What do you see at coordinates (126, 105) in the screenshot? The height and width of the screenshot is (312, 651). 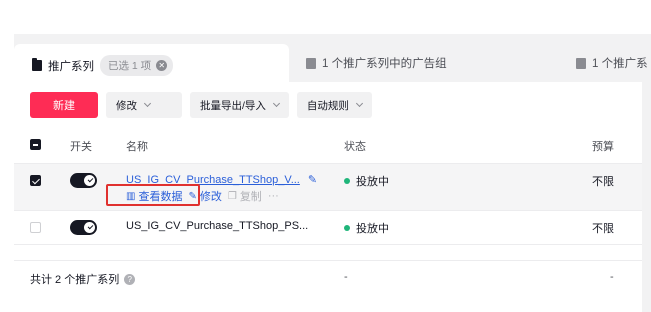 I see `edit-dropdown-label: 修改` at bounding box center [126, 105].